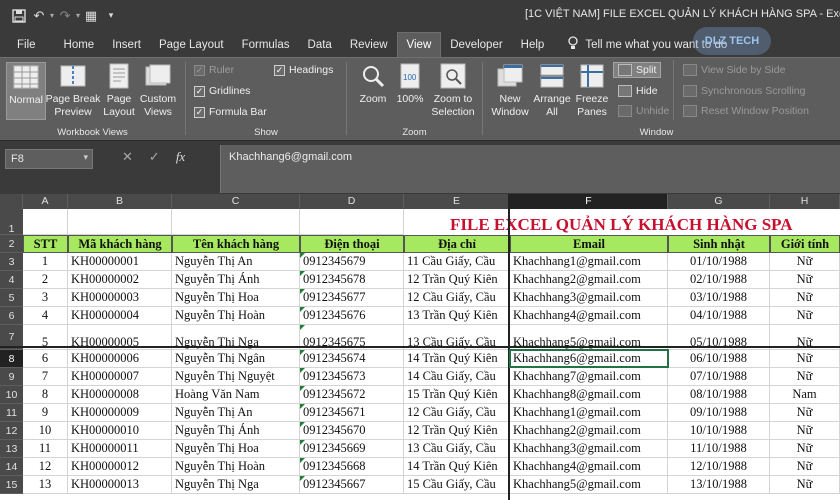 The image size is (840, 500). I want to click on header-cell: Tên khách hàng, so click(236, 244).